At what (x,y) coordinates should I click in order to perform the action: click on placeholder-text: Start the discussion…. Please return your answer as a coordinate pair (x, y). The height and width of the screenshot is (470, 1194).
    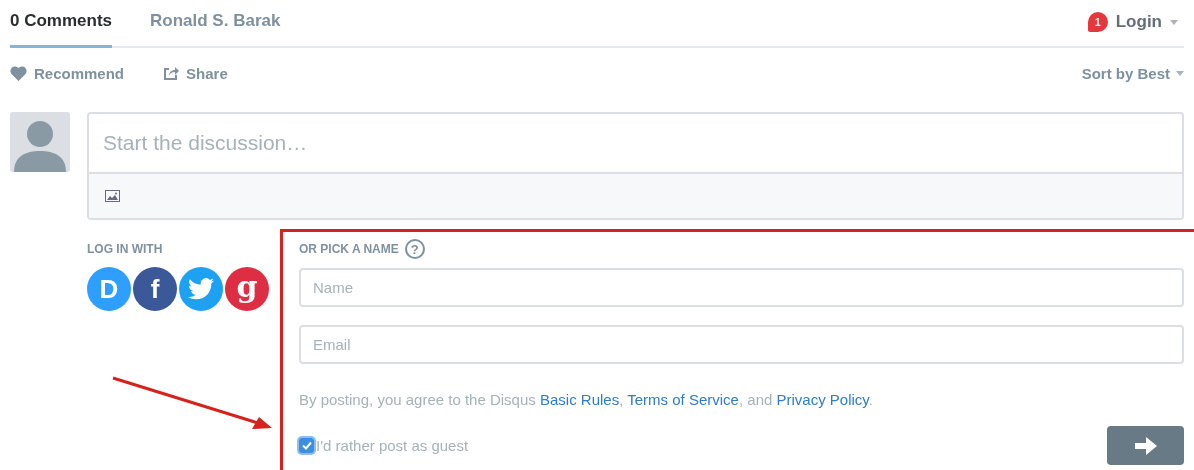
    Looking at the image, I should click on (205, 143).